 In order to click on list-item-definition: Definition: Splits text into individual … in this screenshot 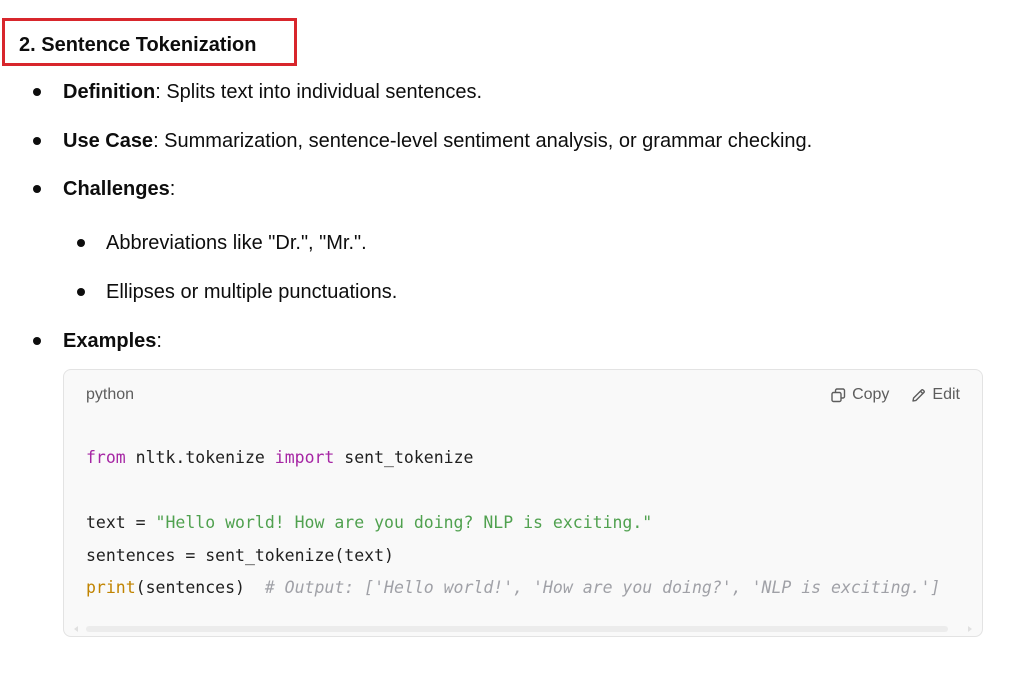, I will do `click(258, 92)`.